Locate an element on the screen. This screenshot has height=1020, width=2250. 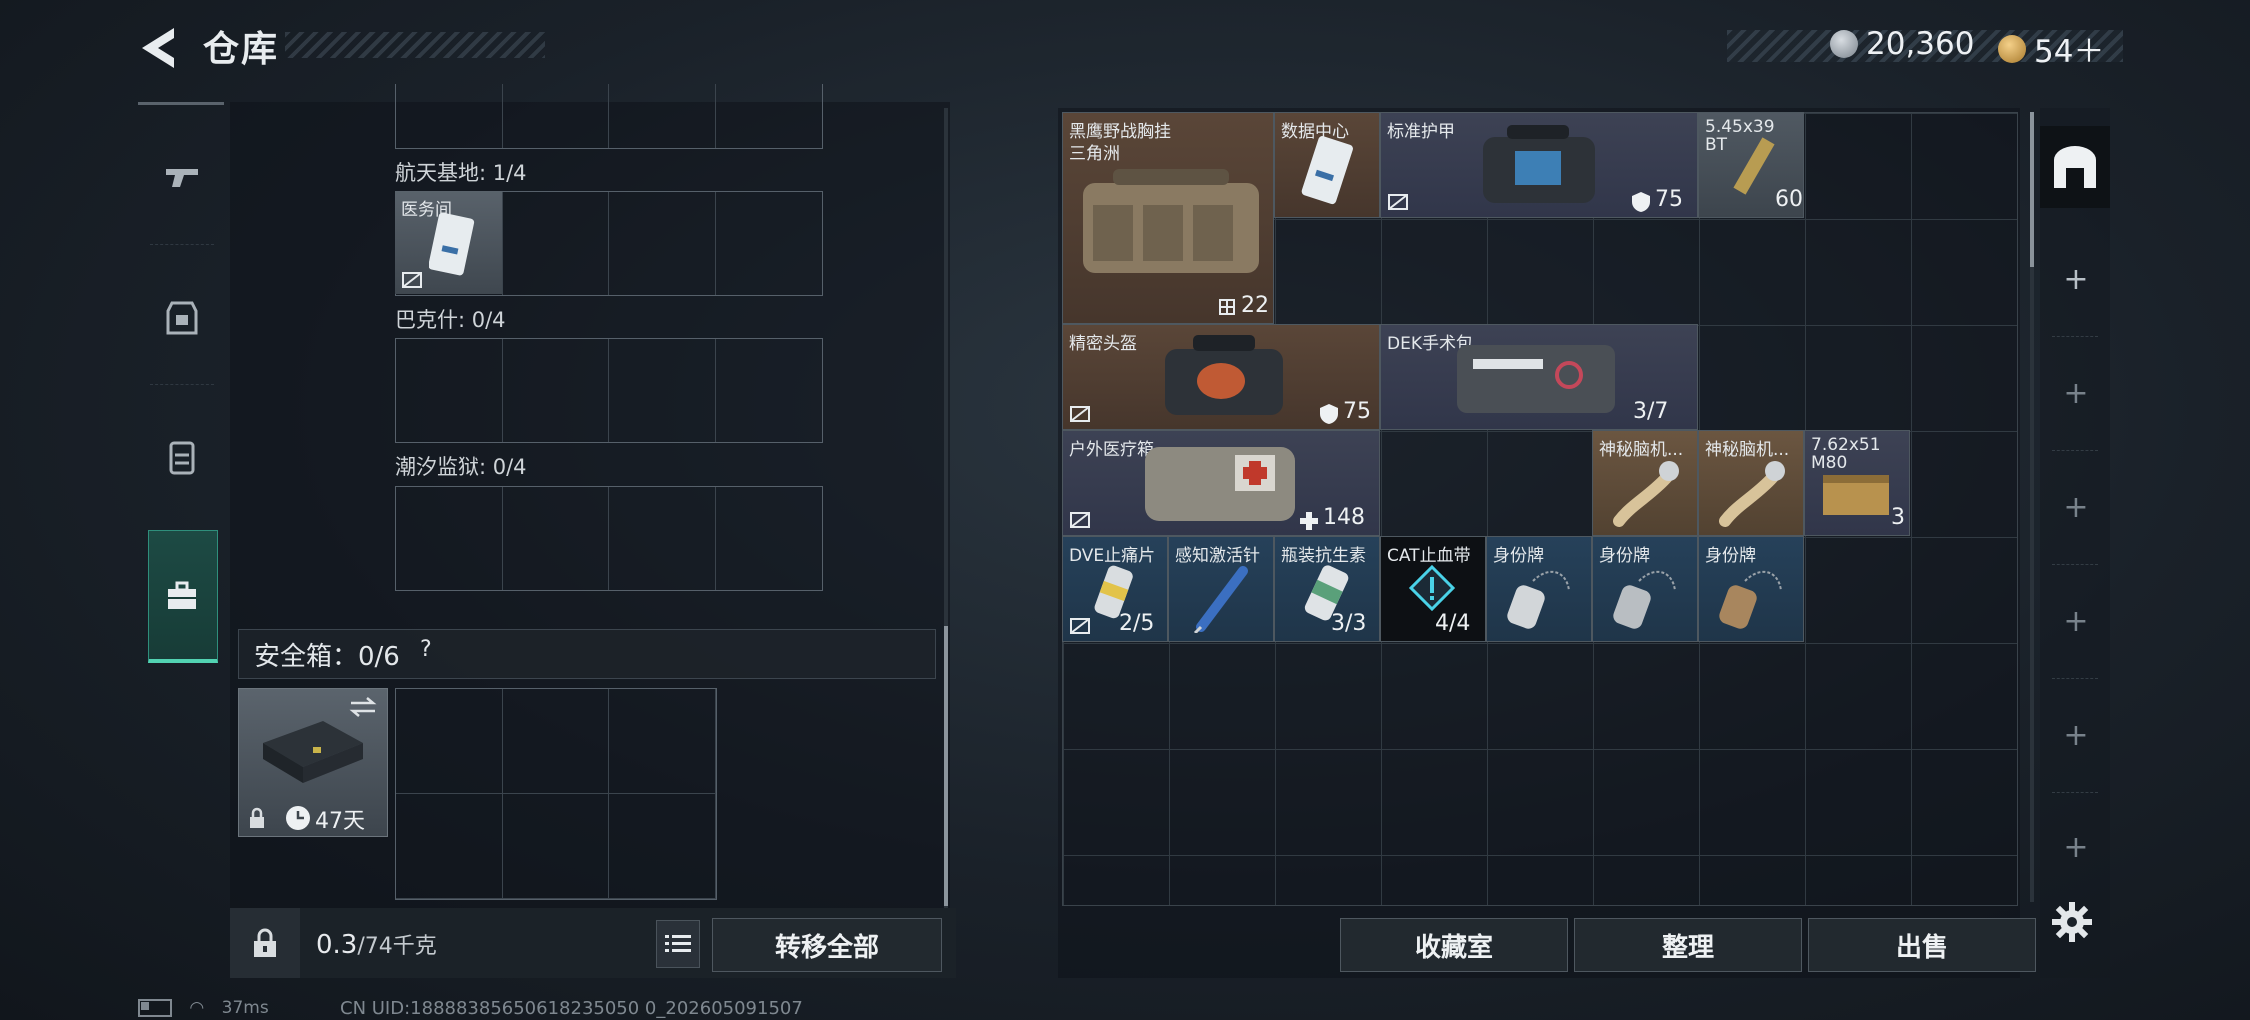
tab-gear is located at coordinates (182, 317).